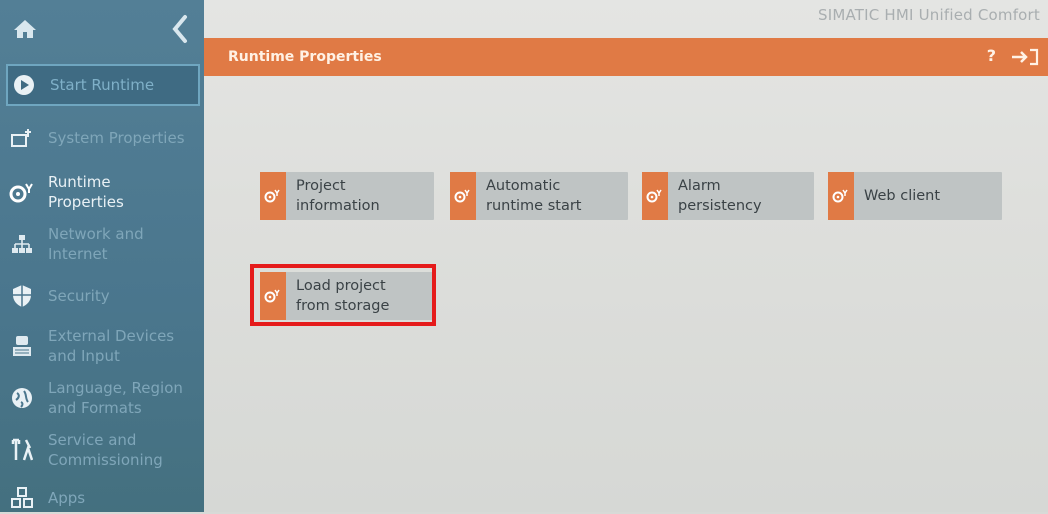 The image size is (1048, 514). I want to click on tile-alarm-persistency: Alarm persistency, so click(728, 196).